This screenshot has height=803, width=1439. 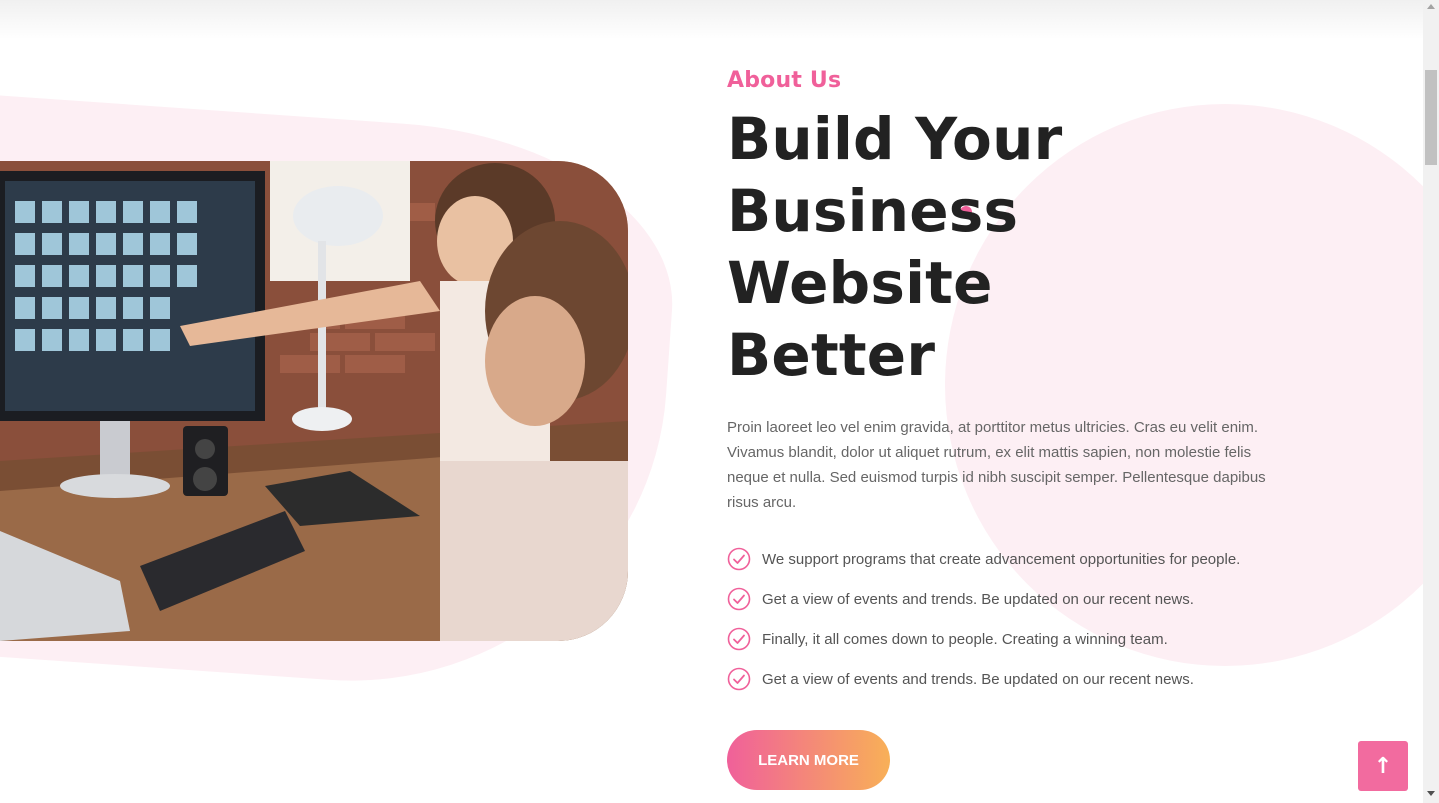 What do you see at coordinates (711, 20) in the screenshot?
I see `header-shadow` at bounding box center [711, 20].